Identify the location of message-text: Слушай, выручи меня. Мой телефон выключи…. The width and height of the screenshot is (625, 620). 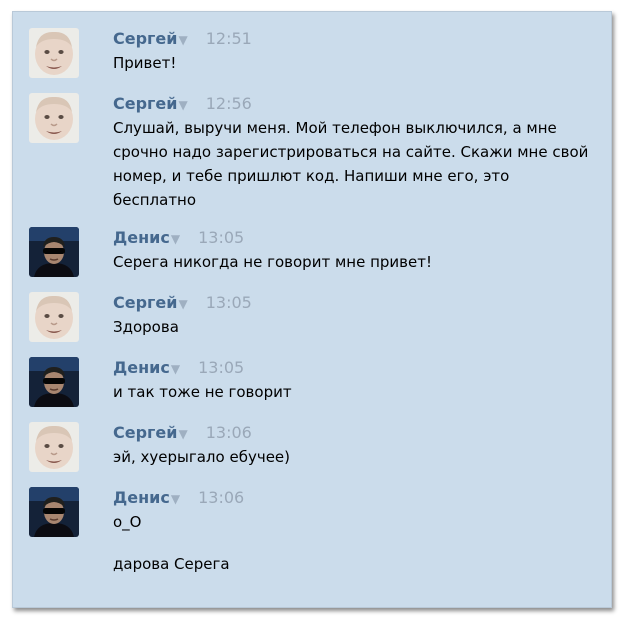
(351, 164).